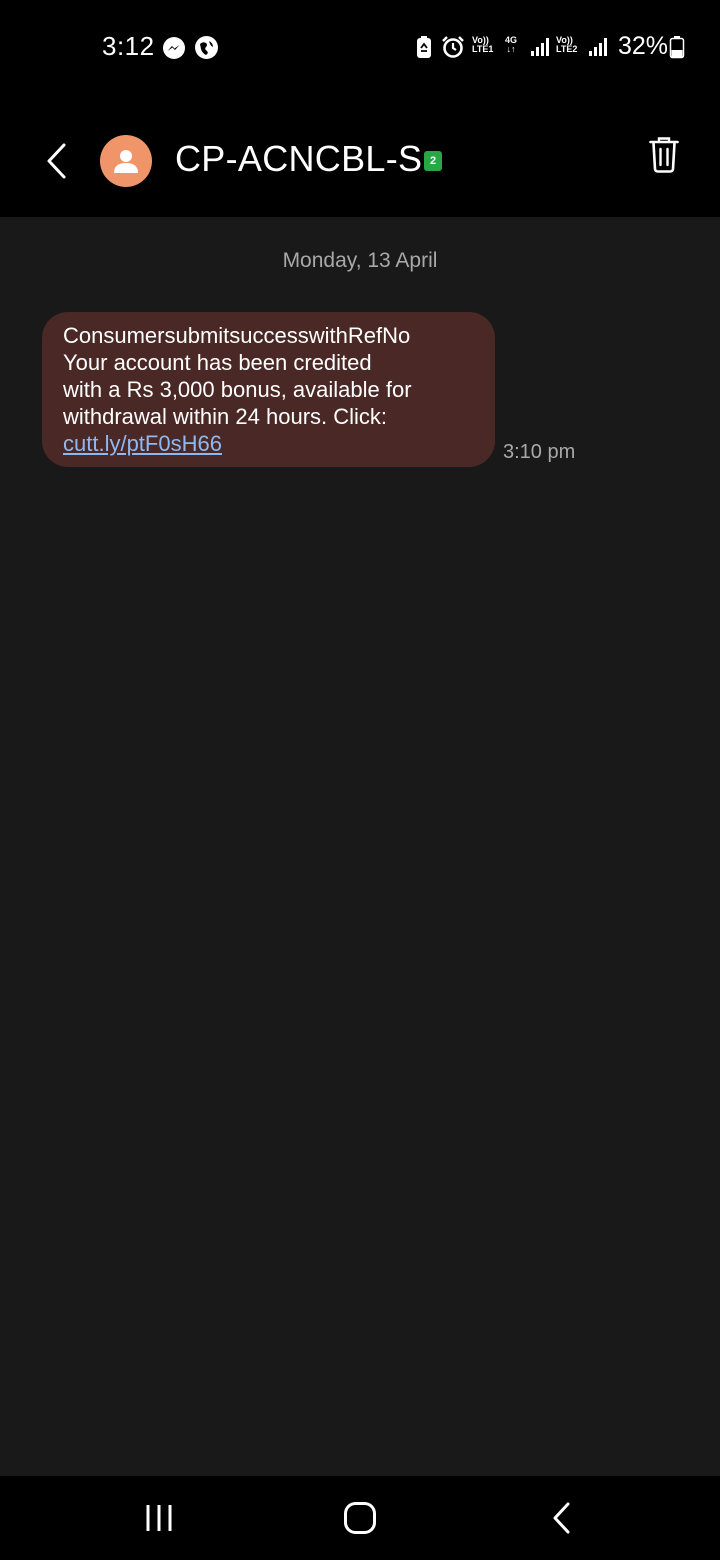 This screenshot has height=1560, width=720. I want to click on avatar, so click(126, 161).